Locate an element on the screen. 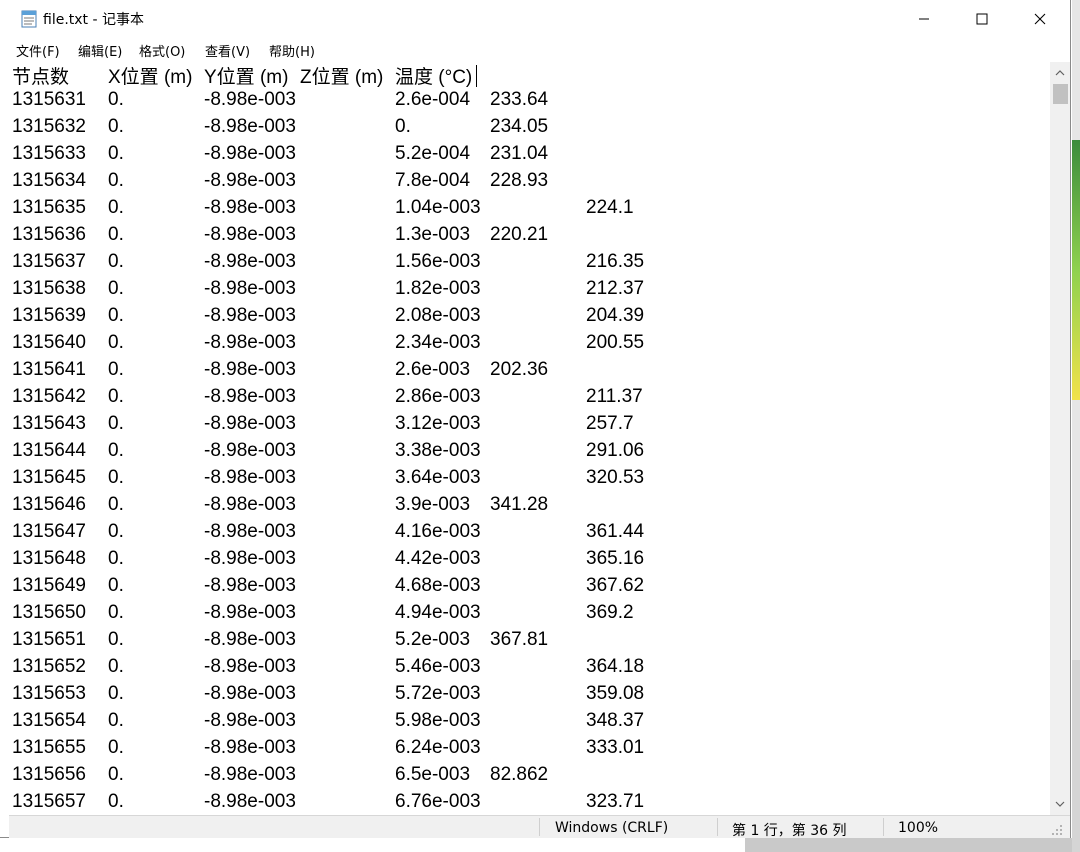 Image resolution: width=1080 pixels, height=852 pixels. z-position-cell: 2.34e-003 is located at coordinates (438, 342).